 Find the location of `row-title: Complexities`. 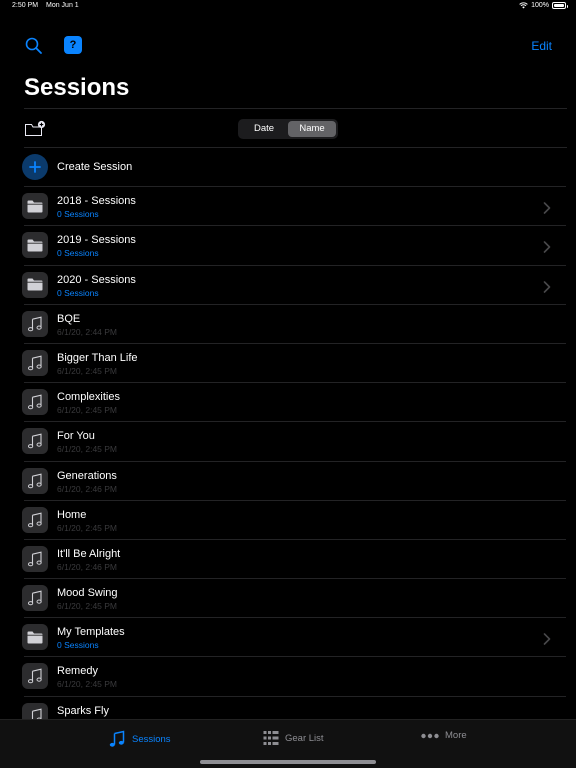

row-title: Complexities is located at coordinates (88, 397).